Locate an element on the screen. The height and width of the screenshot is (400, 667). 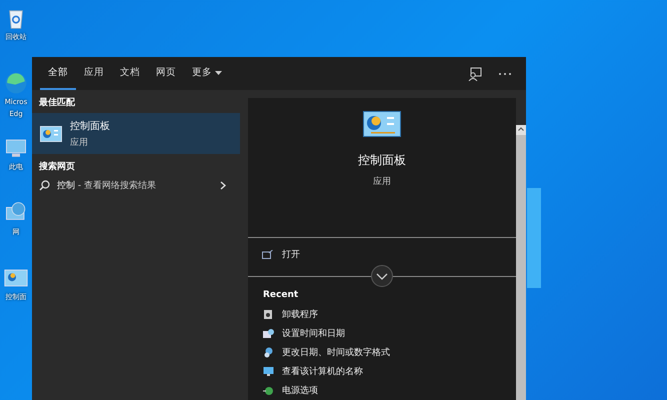
tab: 应用 is located at coordinates (94, 73).